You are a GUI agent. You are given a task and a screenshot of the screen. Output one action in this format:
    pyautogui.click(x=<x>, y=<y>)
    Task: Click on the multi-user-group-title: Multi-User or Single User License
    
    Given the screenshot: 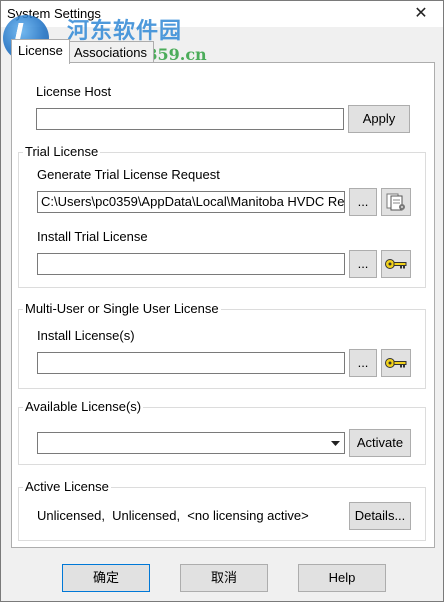 What is the action you would take?
    pyautogui.click(x=122, y=308)
    